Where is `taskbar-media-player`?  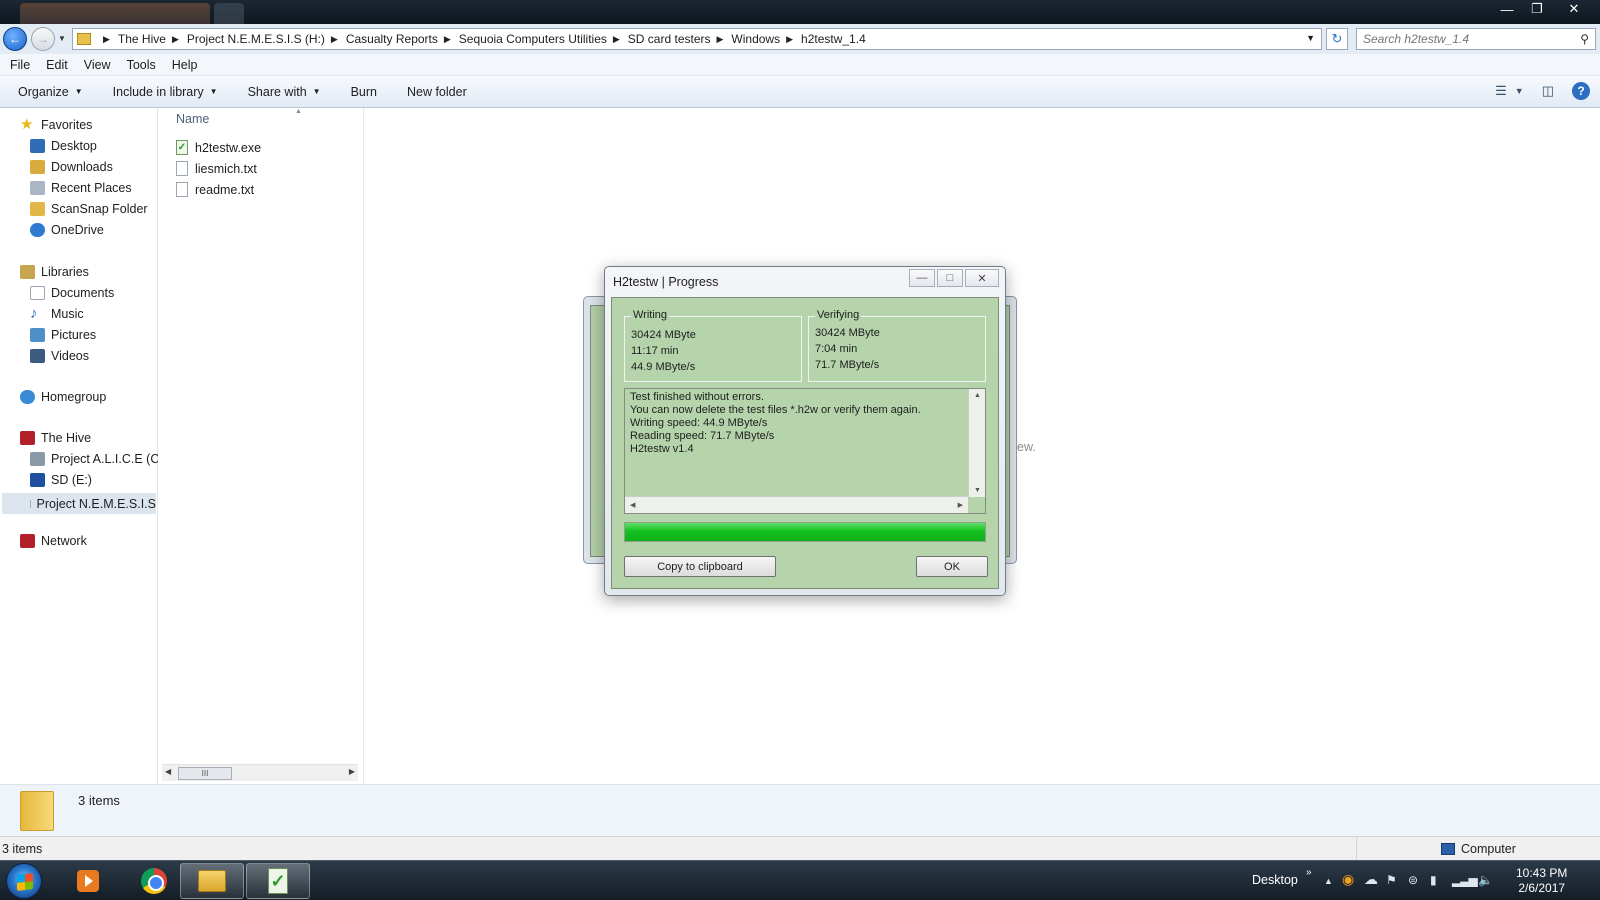 taskbar-media-player is located at coordinates (88, 881).